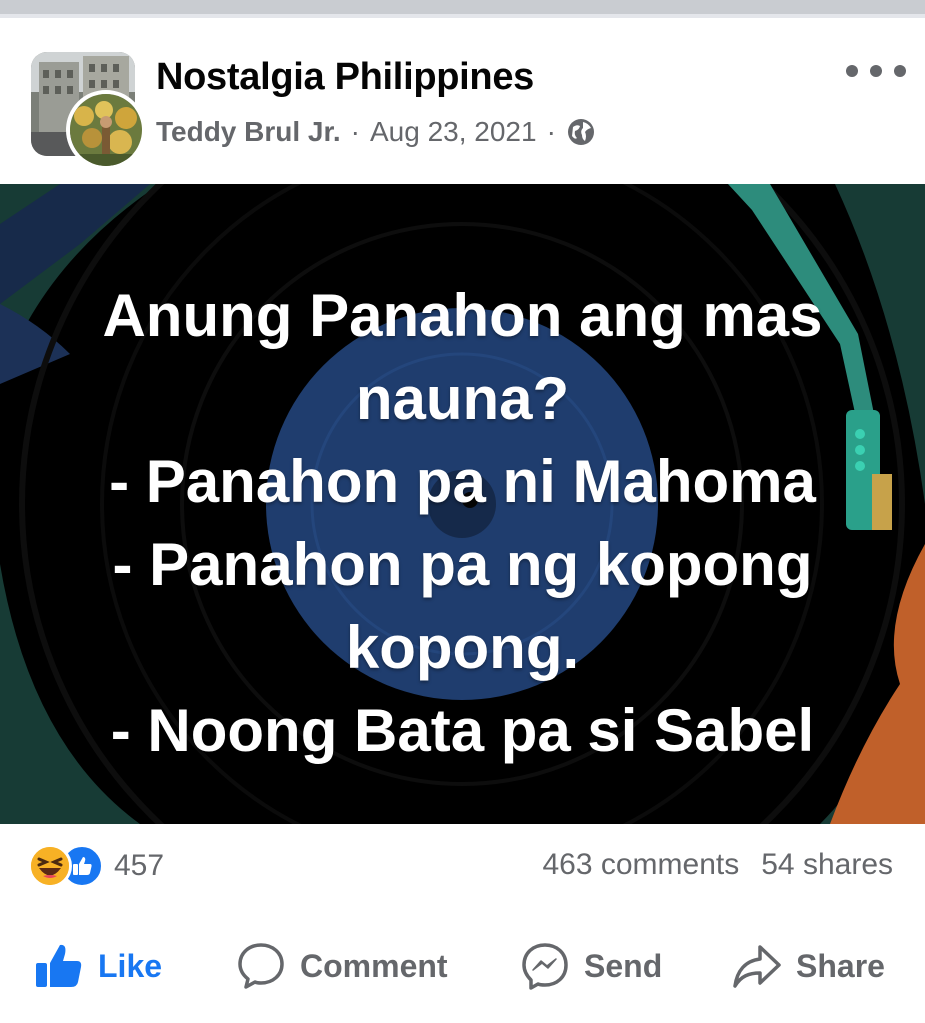 The height and width of the screenshot is (1023, 925). What do you see at coordinates (248, 132) in the screenshot?
I see `author-name: Teddy Brul Jr.` at bounding box center [248, 132].